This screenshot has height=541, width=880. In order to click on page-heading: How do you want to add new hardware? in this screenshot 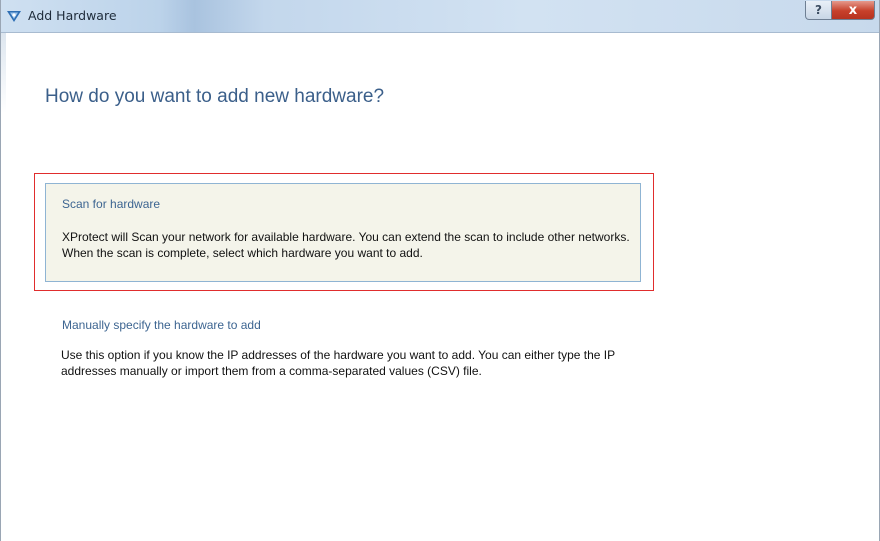, I will do `click(215, 96)`.